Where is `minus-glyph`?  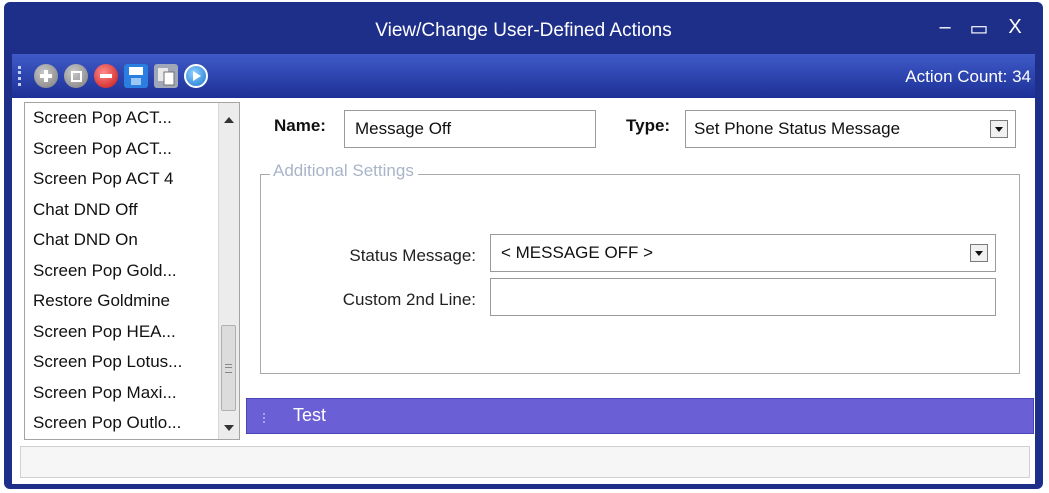 minus-glyph is located at coordinates (106, 76).